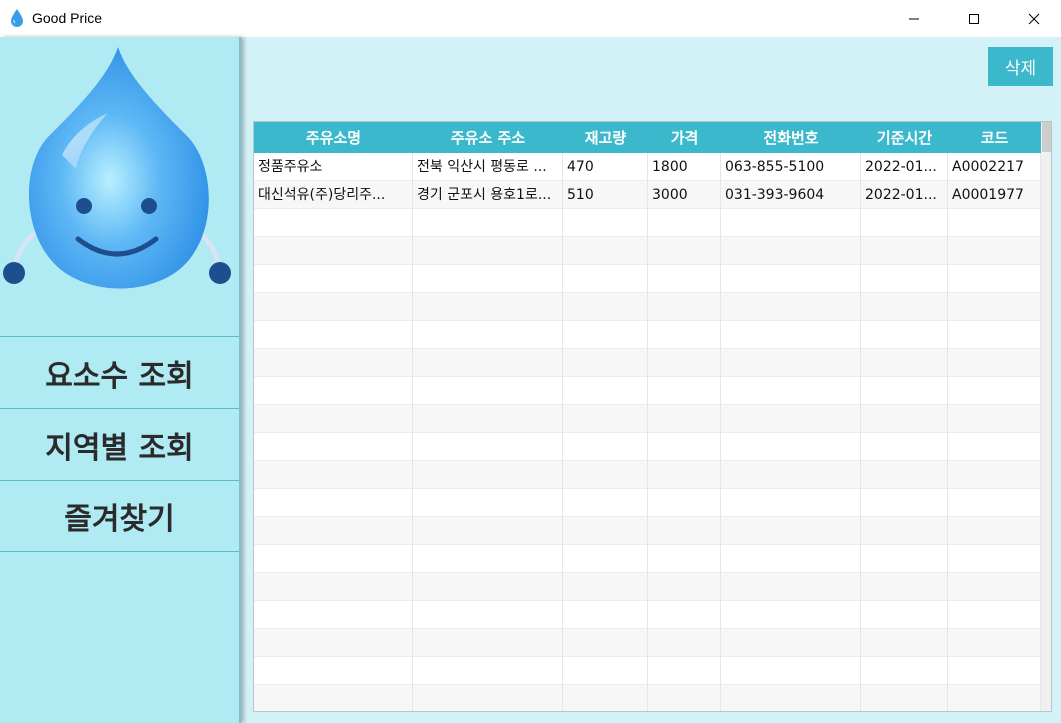 Image resolution: width=1061 pixels, height=723 pixels. I want to click on delete-button: 삭제, so click(1020, 66).